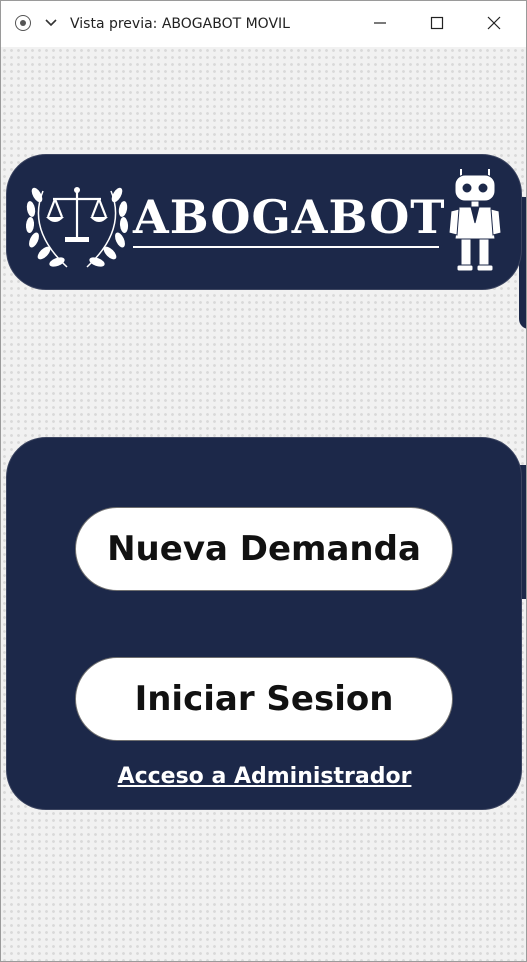  What do you see at coordinates (437, 23) in the screenshot?
I see `maximize-icon` at bounding box center [437, 23].